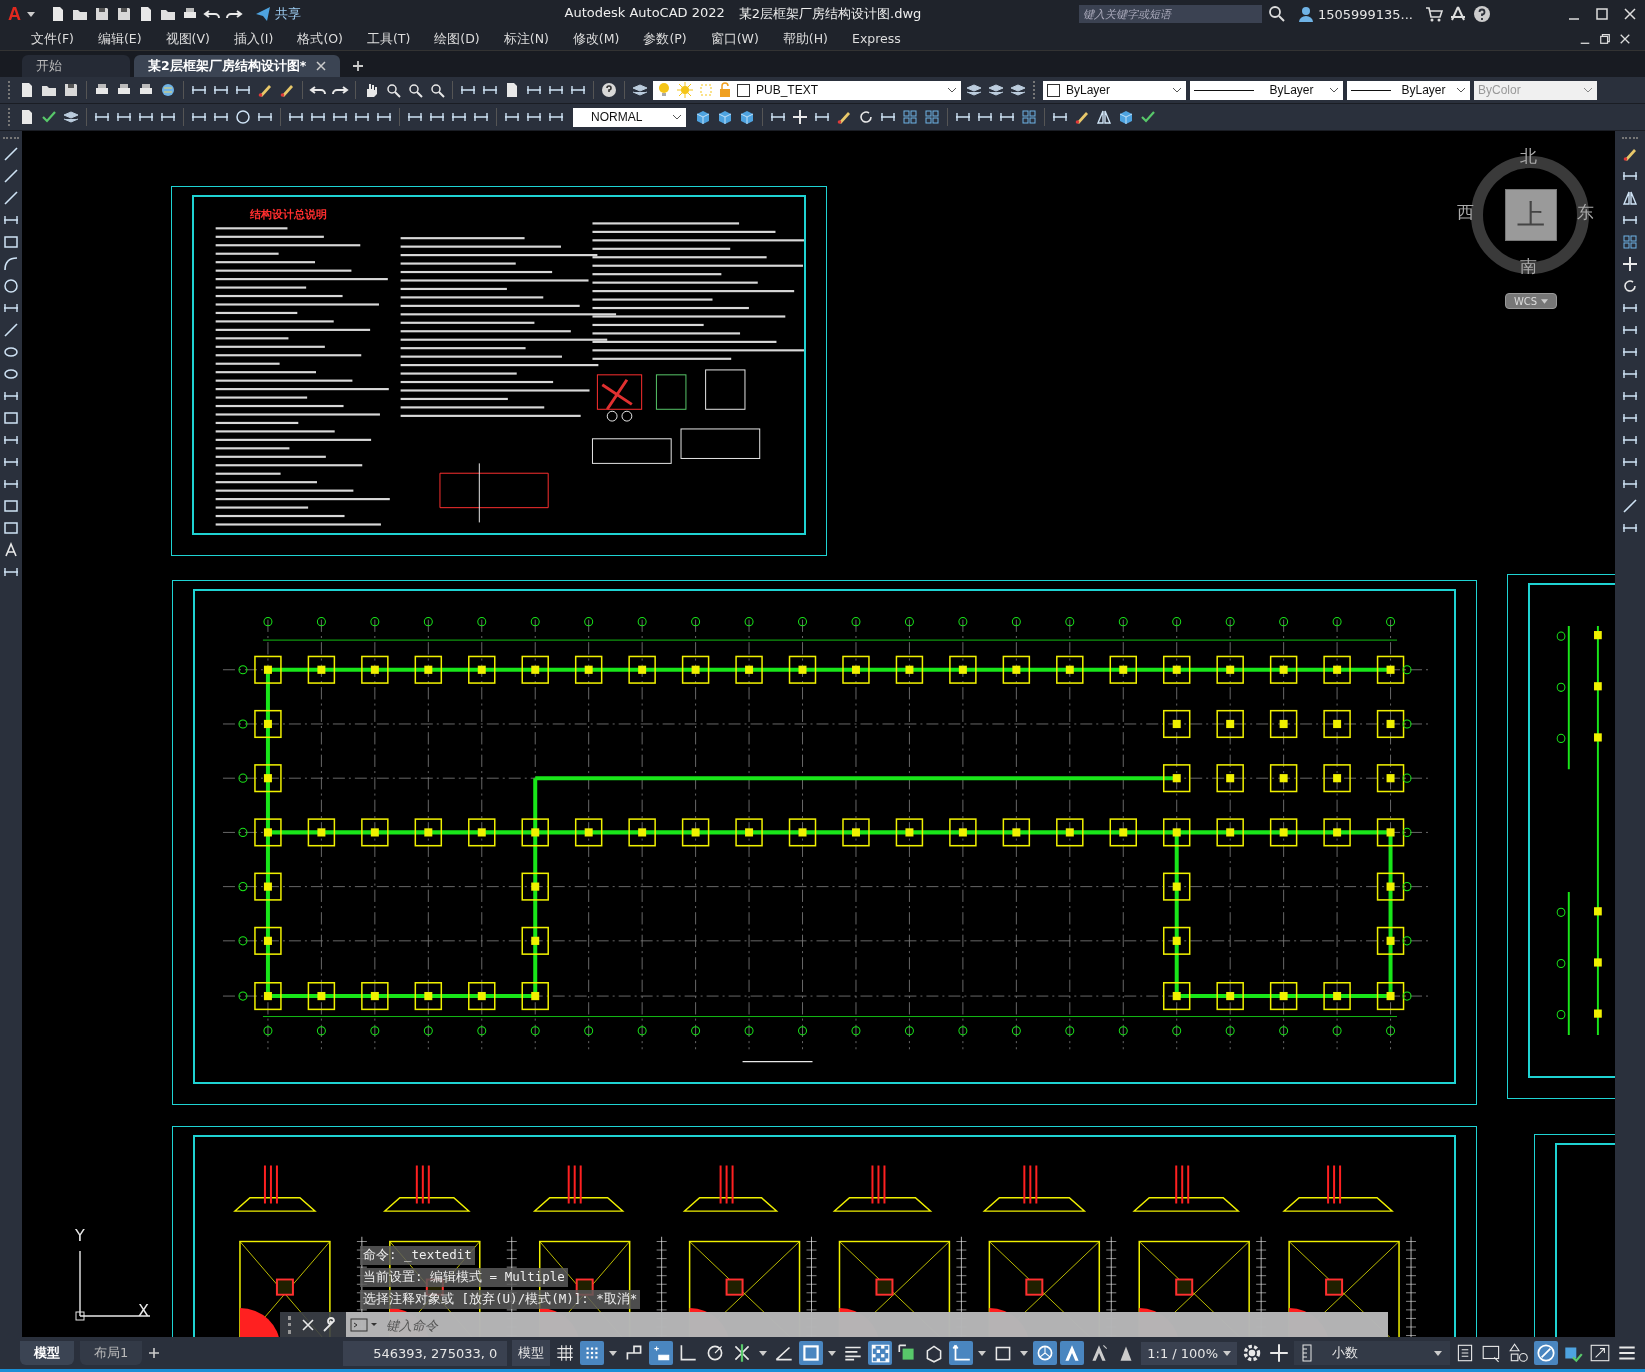  Describe the element at coordinates (531, 1353) in the screenshot. I see `model-space-button: 模型` at that location.